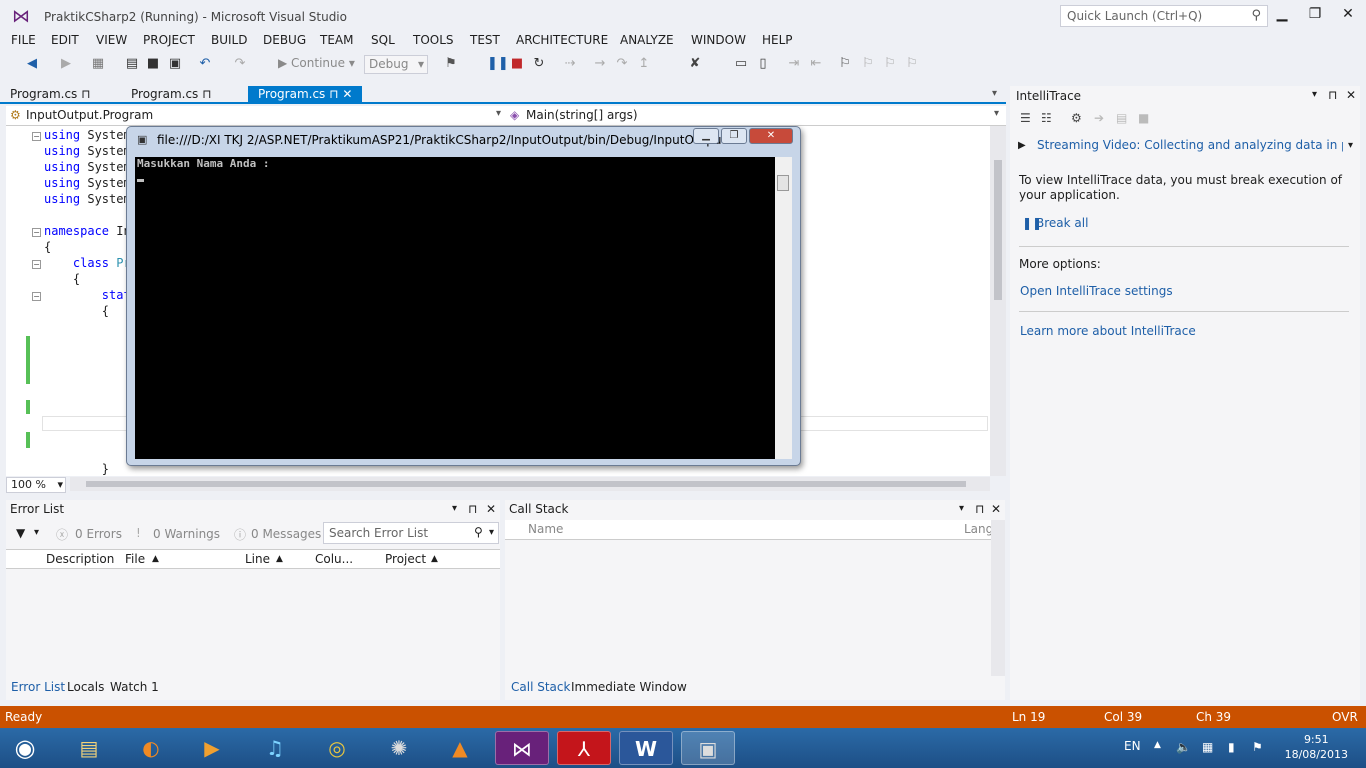 The width and height of the screenshot is (1366, 768). What do you see at coordinates (383, 40) in the screenshot?
I see `menu-sql: SQL` at bounding box center [383, 40].